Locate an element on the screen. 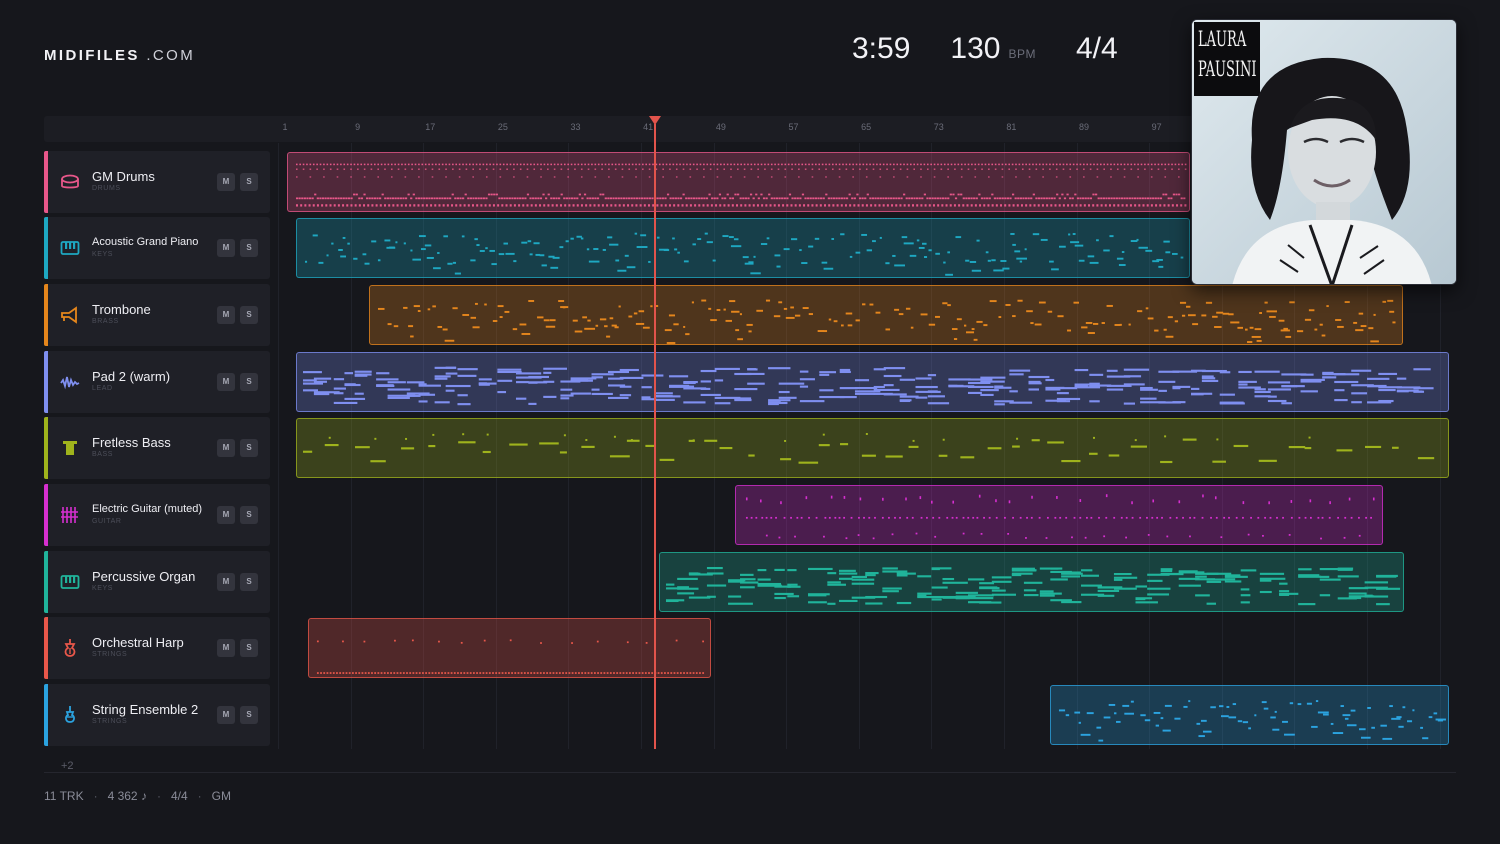  playhead-marker is located at coordinates (655, 120).